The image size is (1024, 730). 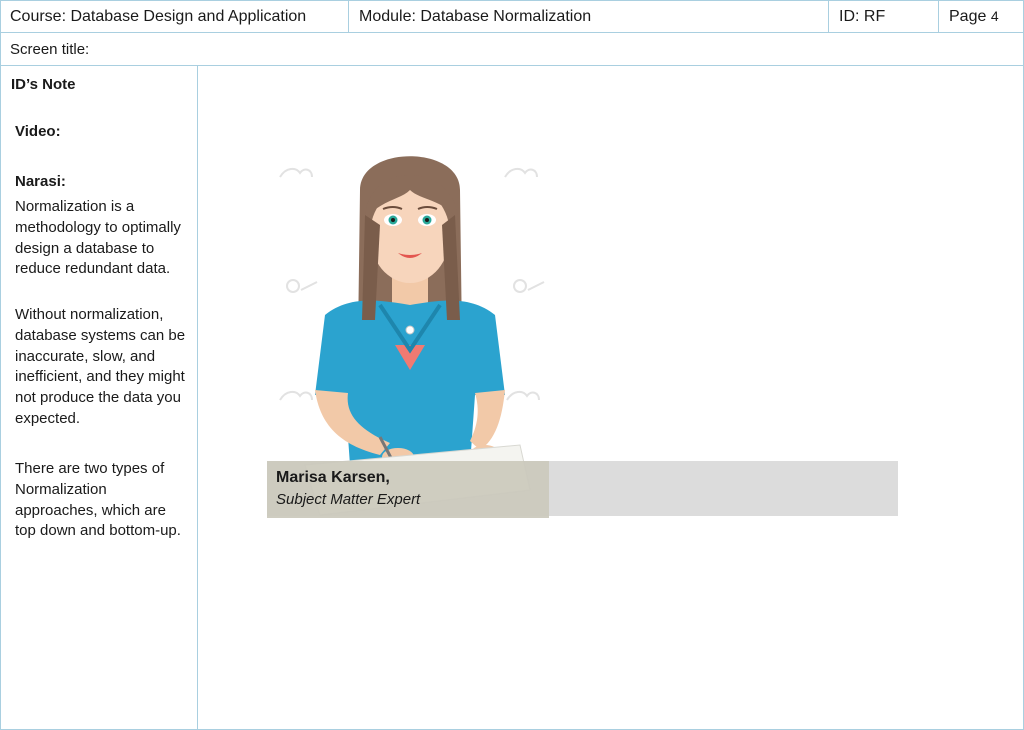 I want to click on course-label: Course: Database Design and Application, so click(x=158, y=16).